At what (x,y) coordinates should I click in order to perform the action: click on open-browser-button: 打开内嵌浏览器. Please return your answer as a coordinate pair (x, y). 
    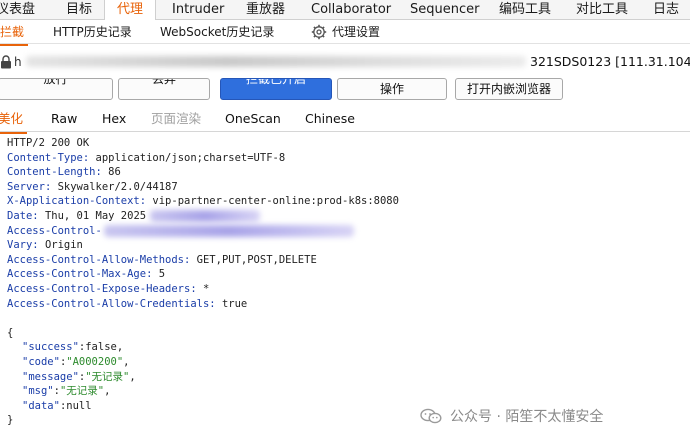
    Looking at the image, I should click on (509, 89).